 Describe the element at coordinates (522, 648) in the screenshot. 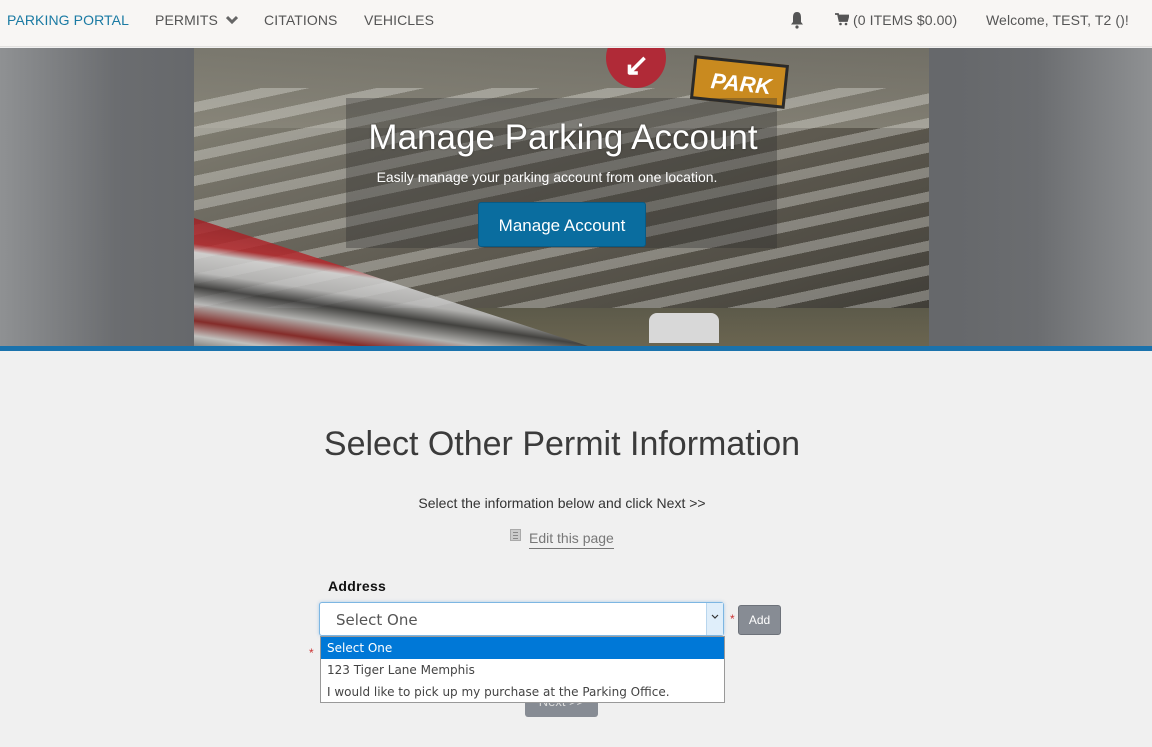

I see `dropdown-option: Select One` at that location.